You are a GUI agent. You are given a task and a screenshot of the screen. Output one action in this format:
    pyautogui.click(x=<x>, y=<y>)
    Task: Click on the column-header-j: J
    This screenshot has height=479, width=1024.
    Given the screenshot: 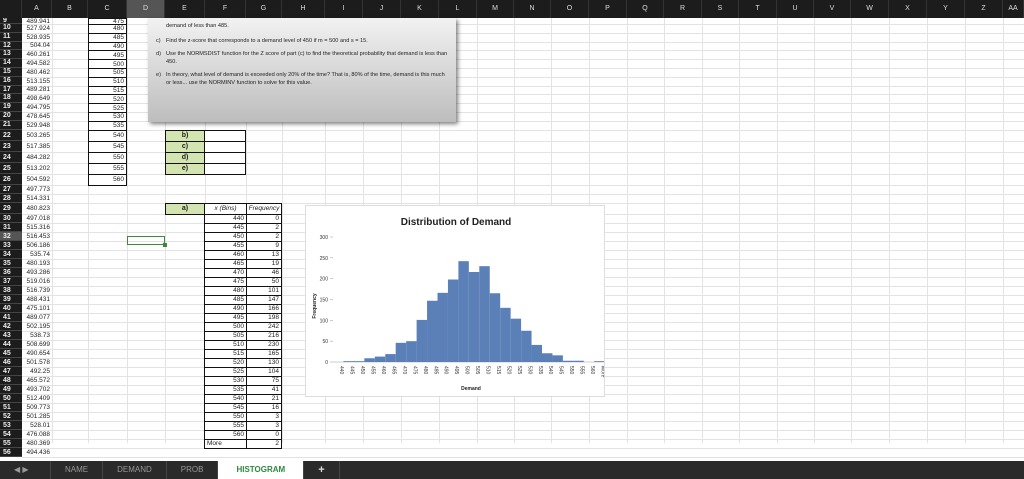 What is the action you would take?
    pyautogui.click(x=382, y=9)
    